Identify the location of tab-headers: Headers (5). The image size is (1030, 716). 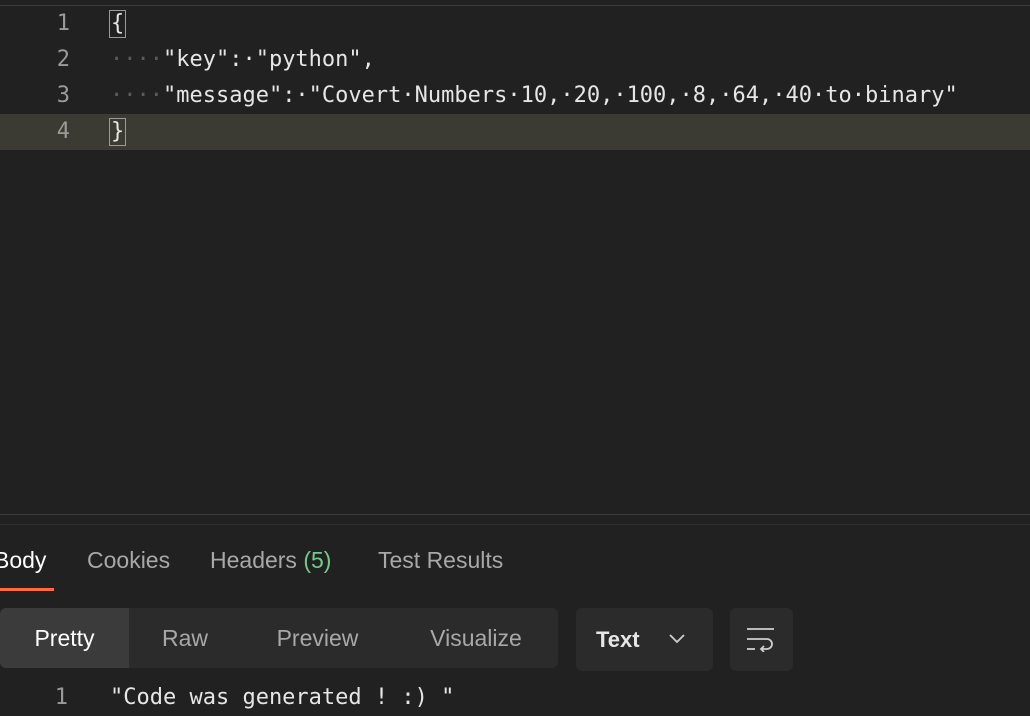
(270, 560).